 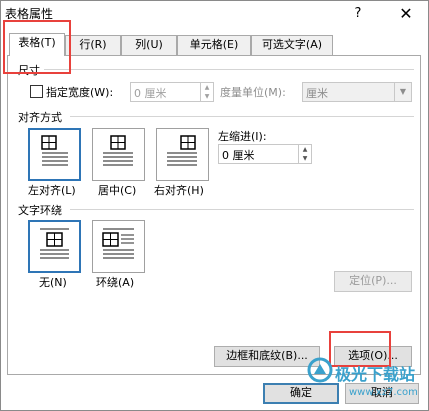 What do you see at coordinates (117, 190) in the screenshot?
I see `align-center-label: 居中(C)` at bounding box center [117, 190].